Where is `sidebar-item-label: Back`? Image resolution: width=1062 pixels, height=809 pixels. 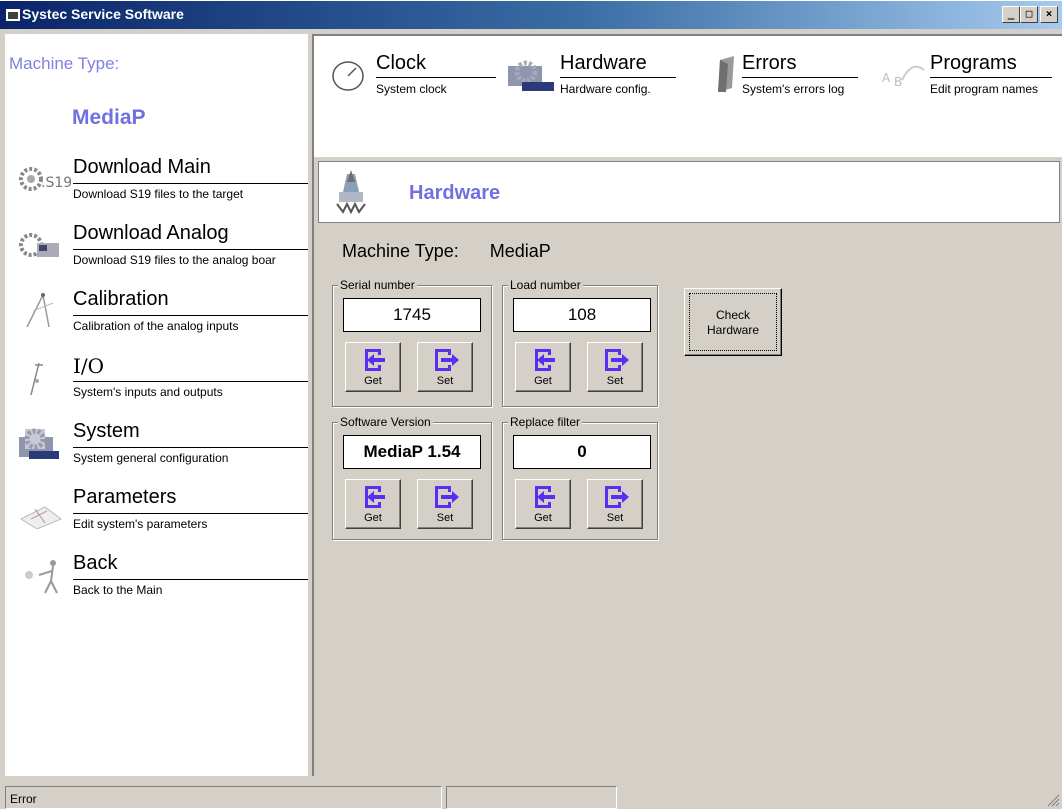
sidebar-item-label: Back is located at coordinates (95, 563).